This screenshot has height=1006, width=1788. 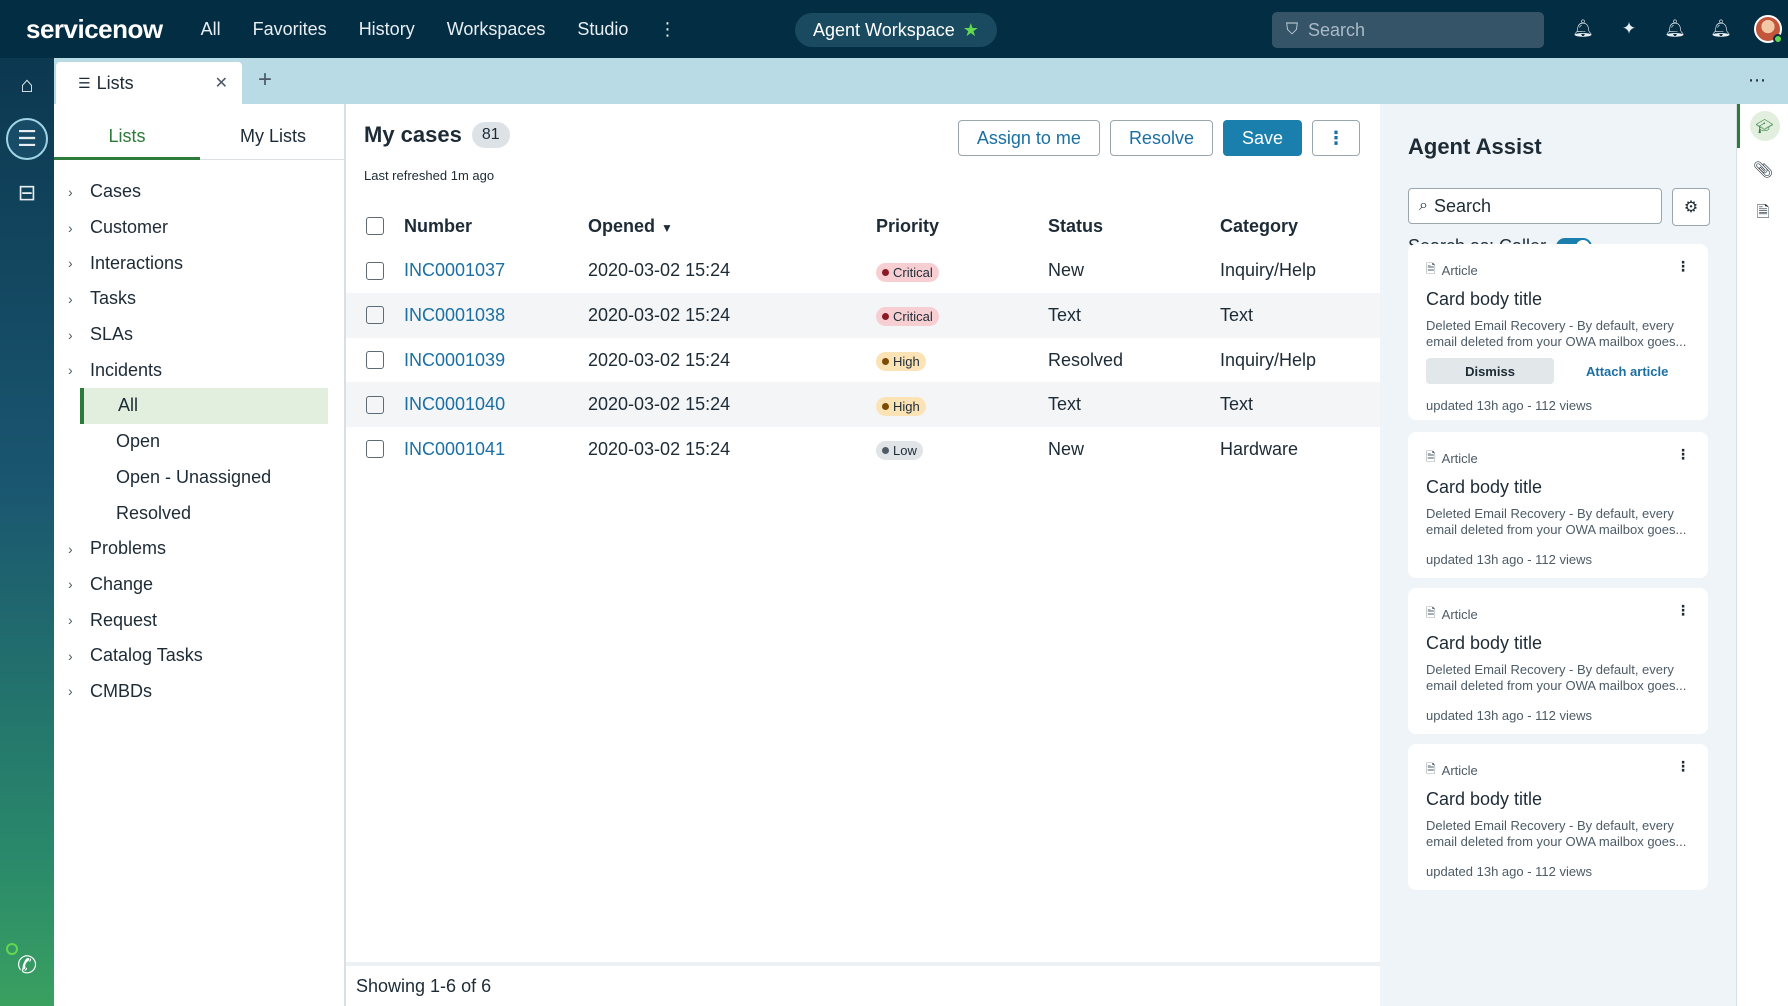 What do you see at coordinates (496, 226) in the screenshot?
I see `column-header-number: Number` at bounding box center [496, 226].